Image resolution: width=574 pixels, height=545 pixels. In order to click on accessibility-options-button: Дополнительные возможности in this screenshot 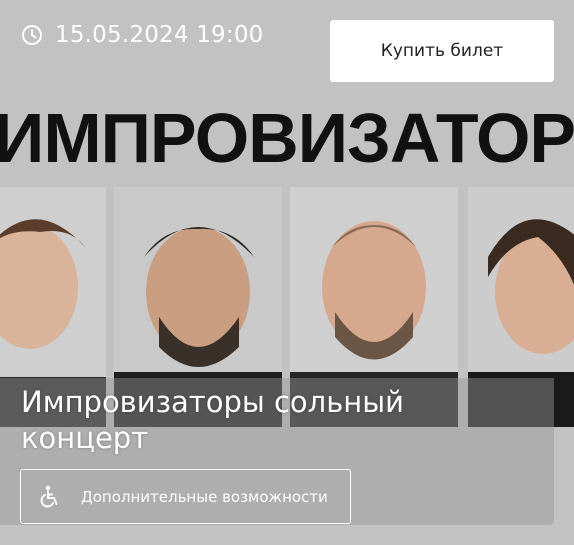, I will do `click(185, 496)`.